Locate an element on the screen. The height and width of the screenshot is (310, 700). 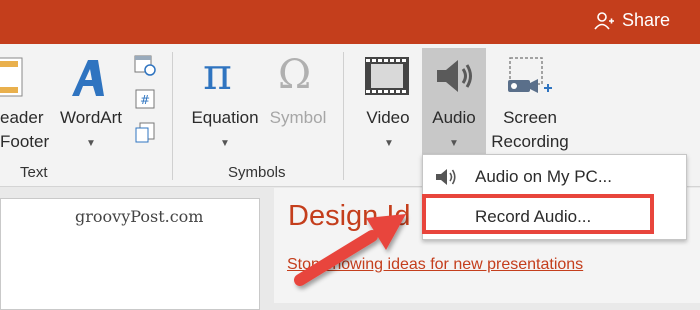
arrow-annotation-icon is located at coordinates (350, 250).